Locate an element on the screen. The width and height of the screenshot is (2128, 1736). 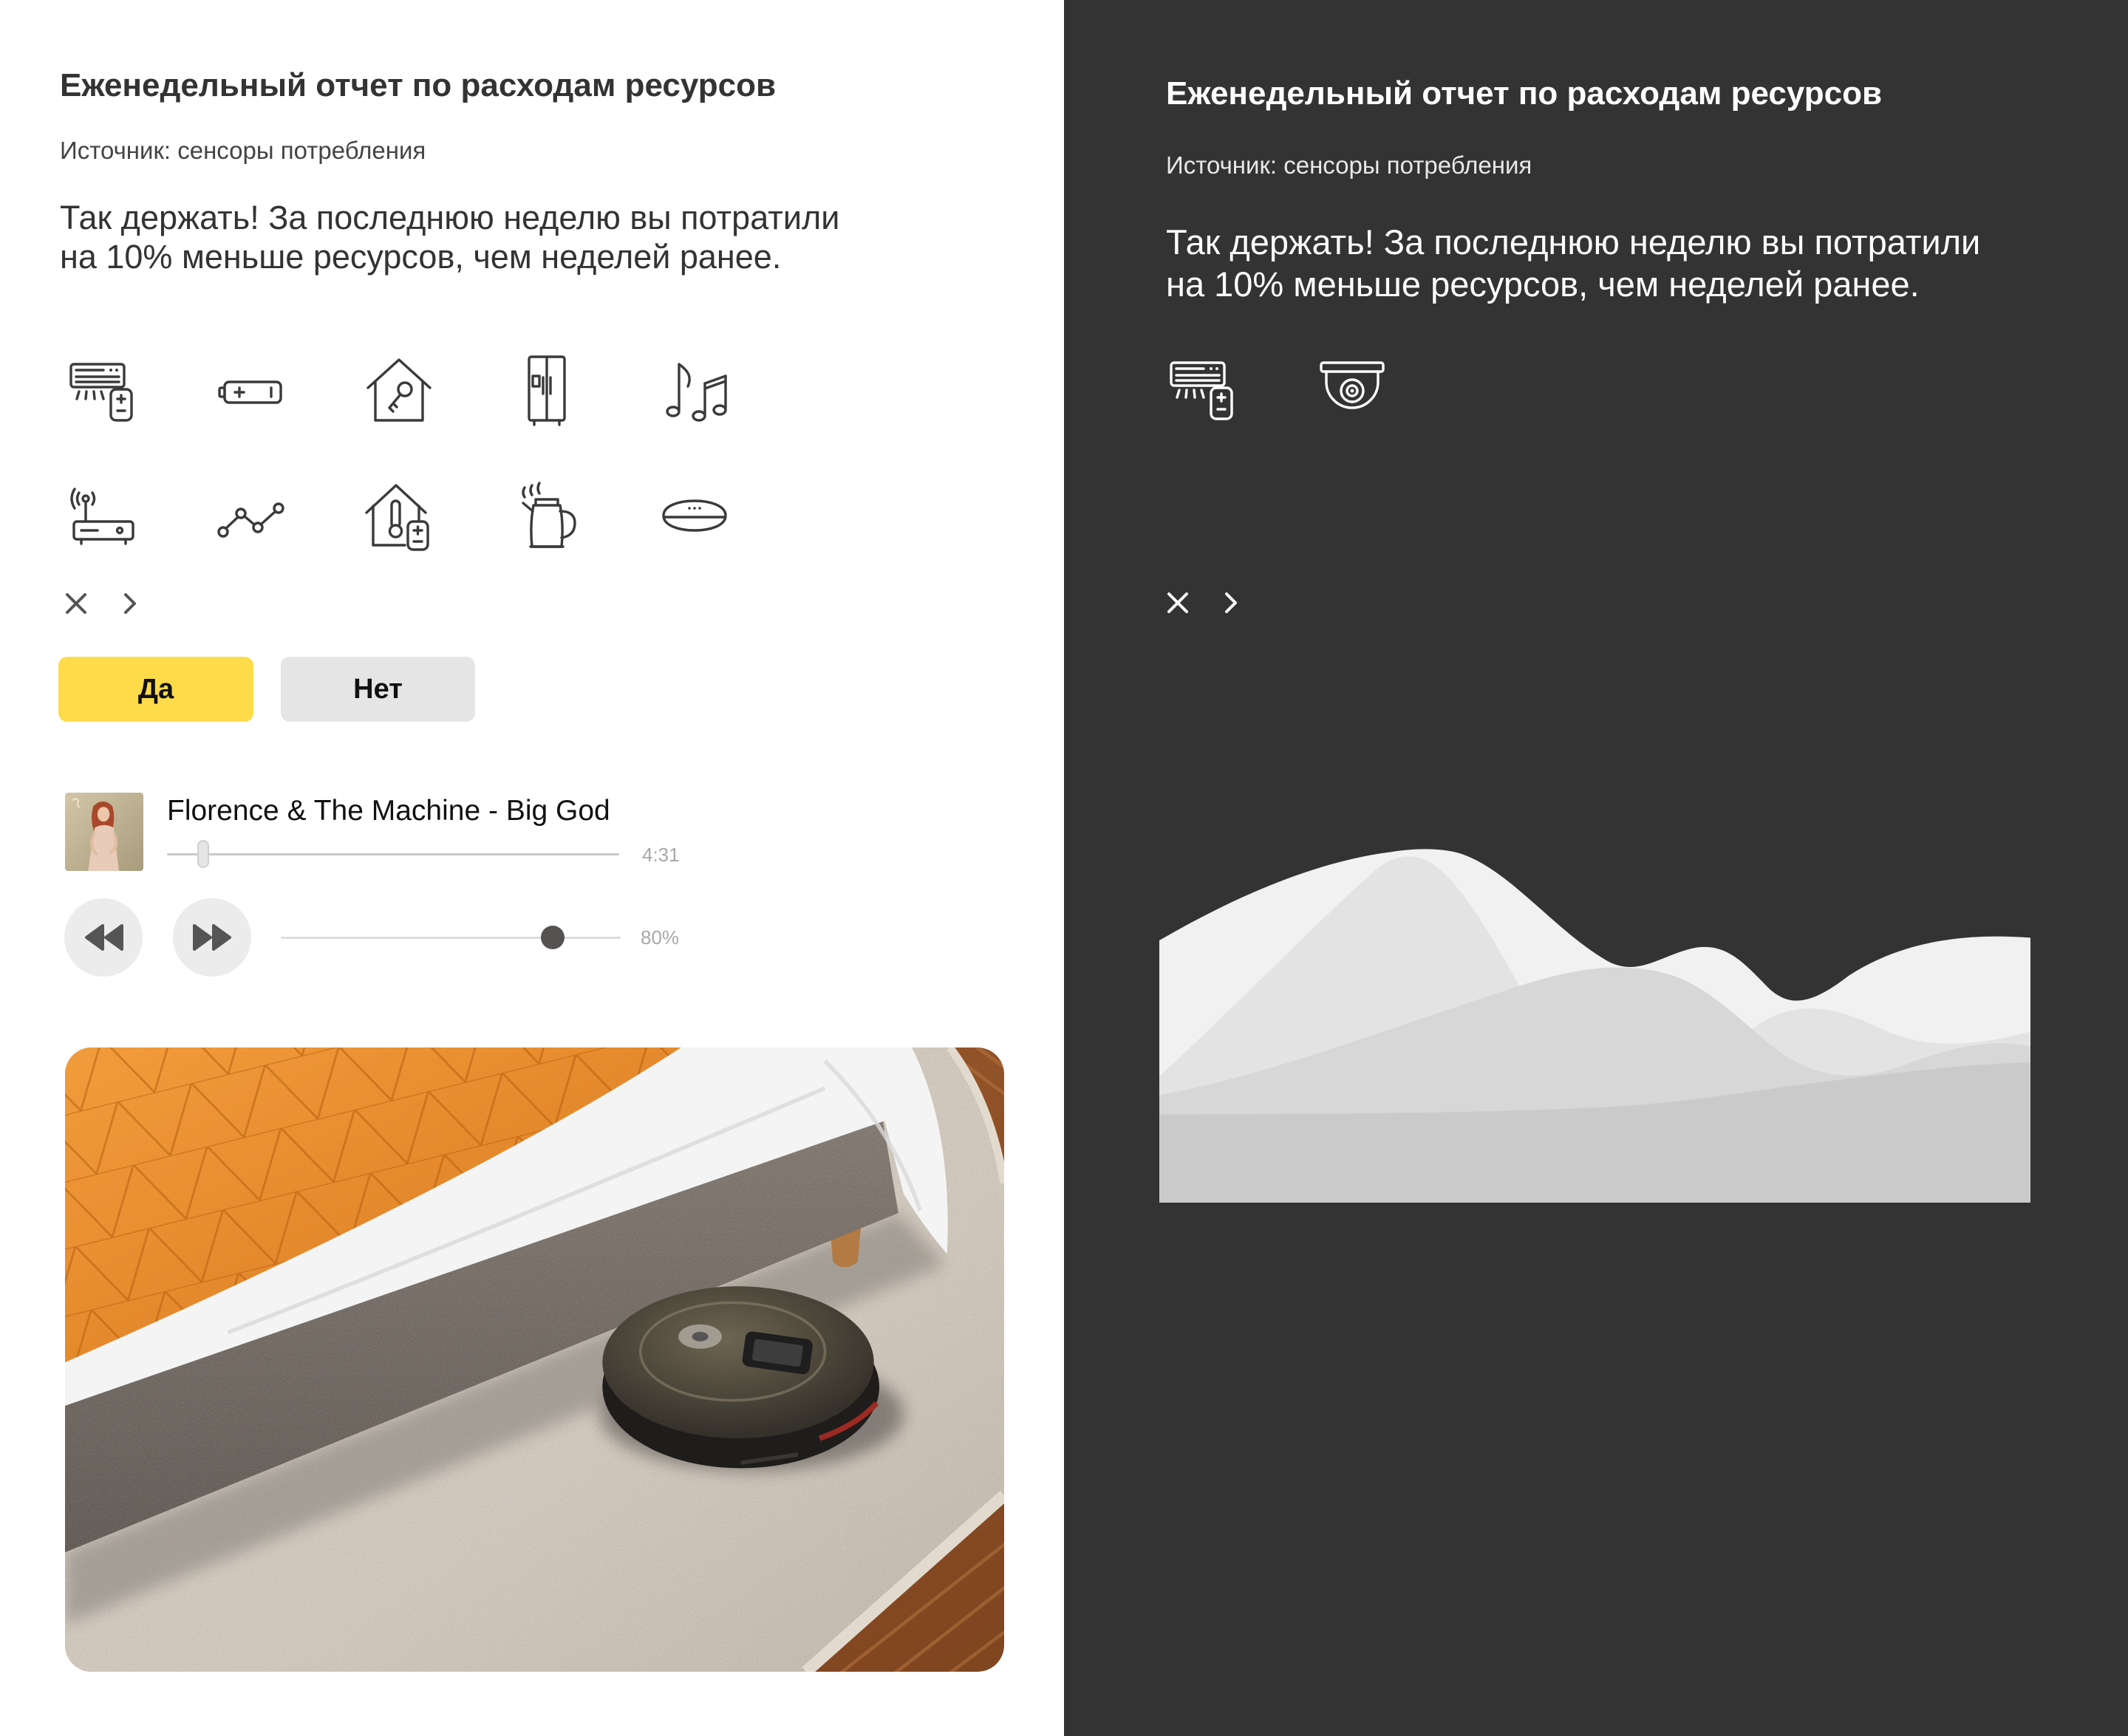
yes-button: Да is located at coordinates (155, 689).